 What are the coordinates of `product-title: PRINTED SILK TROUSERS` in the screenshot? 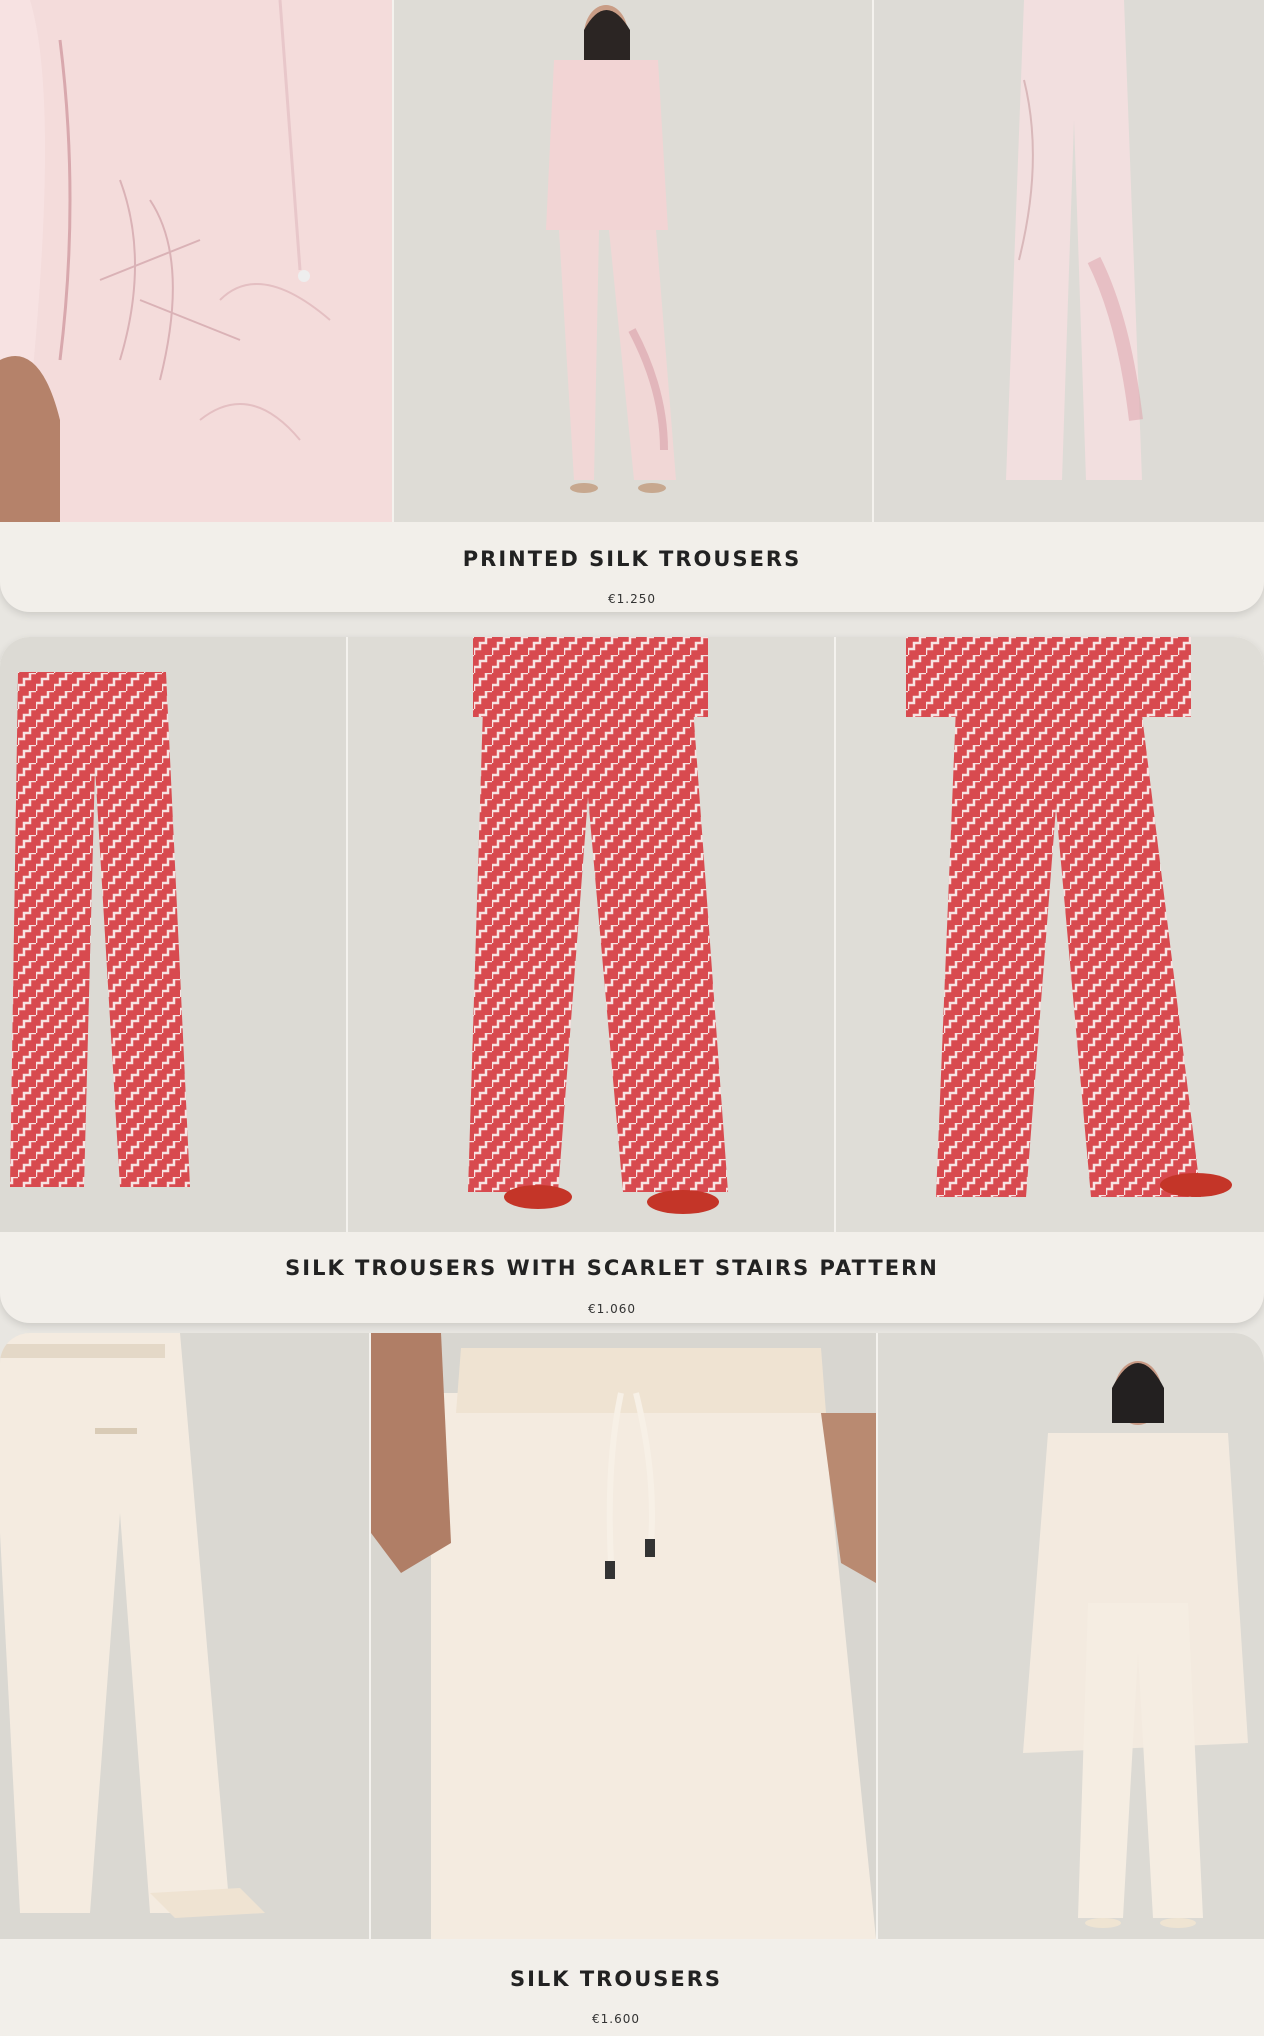 It's located at (632, 559).